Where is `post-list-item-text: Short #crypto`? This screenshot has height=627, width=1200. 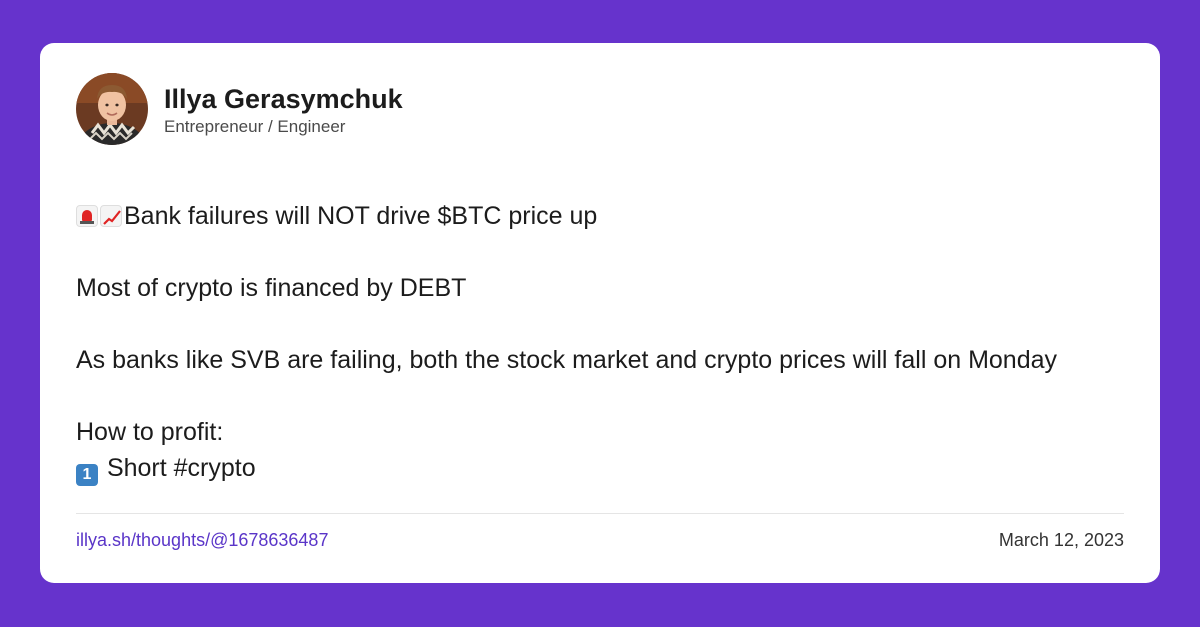
post-list-item-text: Short #crypto is located at coordinates (181, 468).